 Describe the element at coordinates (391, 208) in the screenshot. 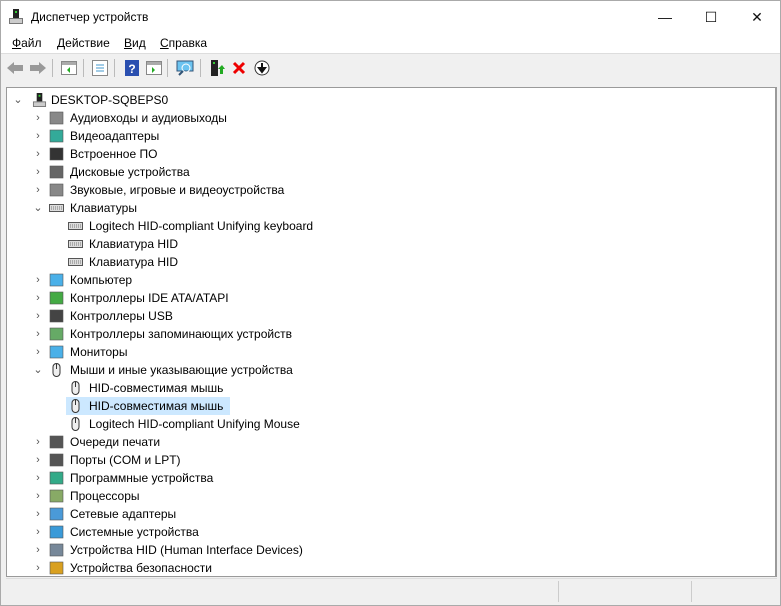

I see `tree-category: ⌄ Клавиатуры` at that location.